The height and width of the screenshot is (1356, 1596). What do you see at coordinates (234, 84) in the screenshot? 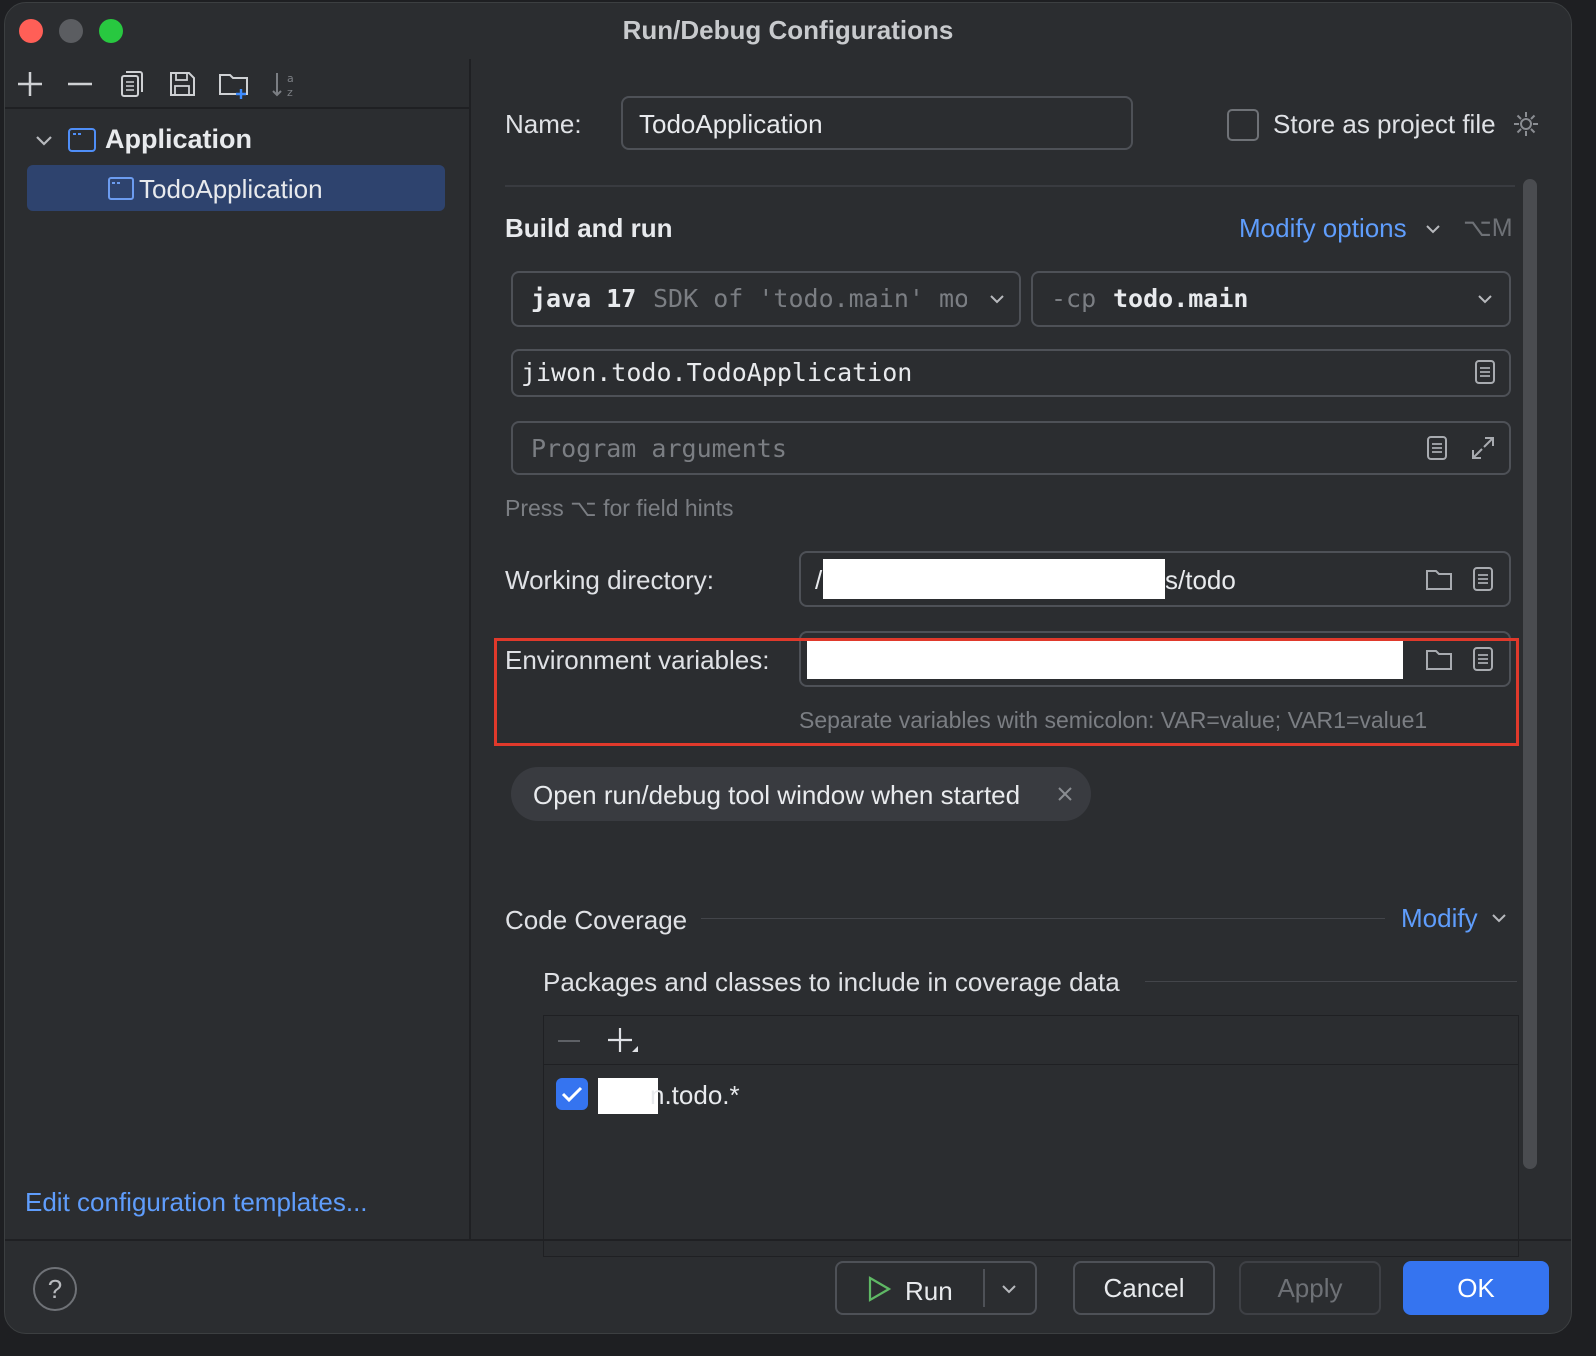
I see `new-folder-icon` at bounding box center [234, 84].